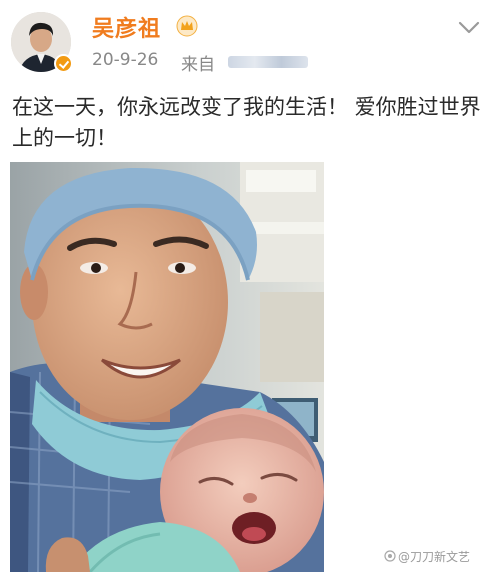  What do you see at coordinates (390, 556) in the screenshot?
I see `watermark-logo-icon` at bounding box center [390, 556].